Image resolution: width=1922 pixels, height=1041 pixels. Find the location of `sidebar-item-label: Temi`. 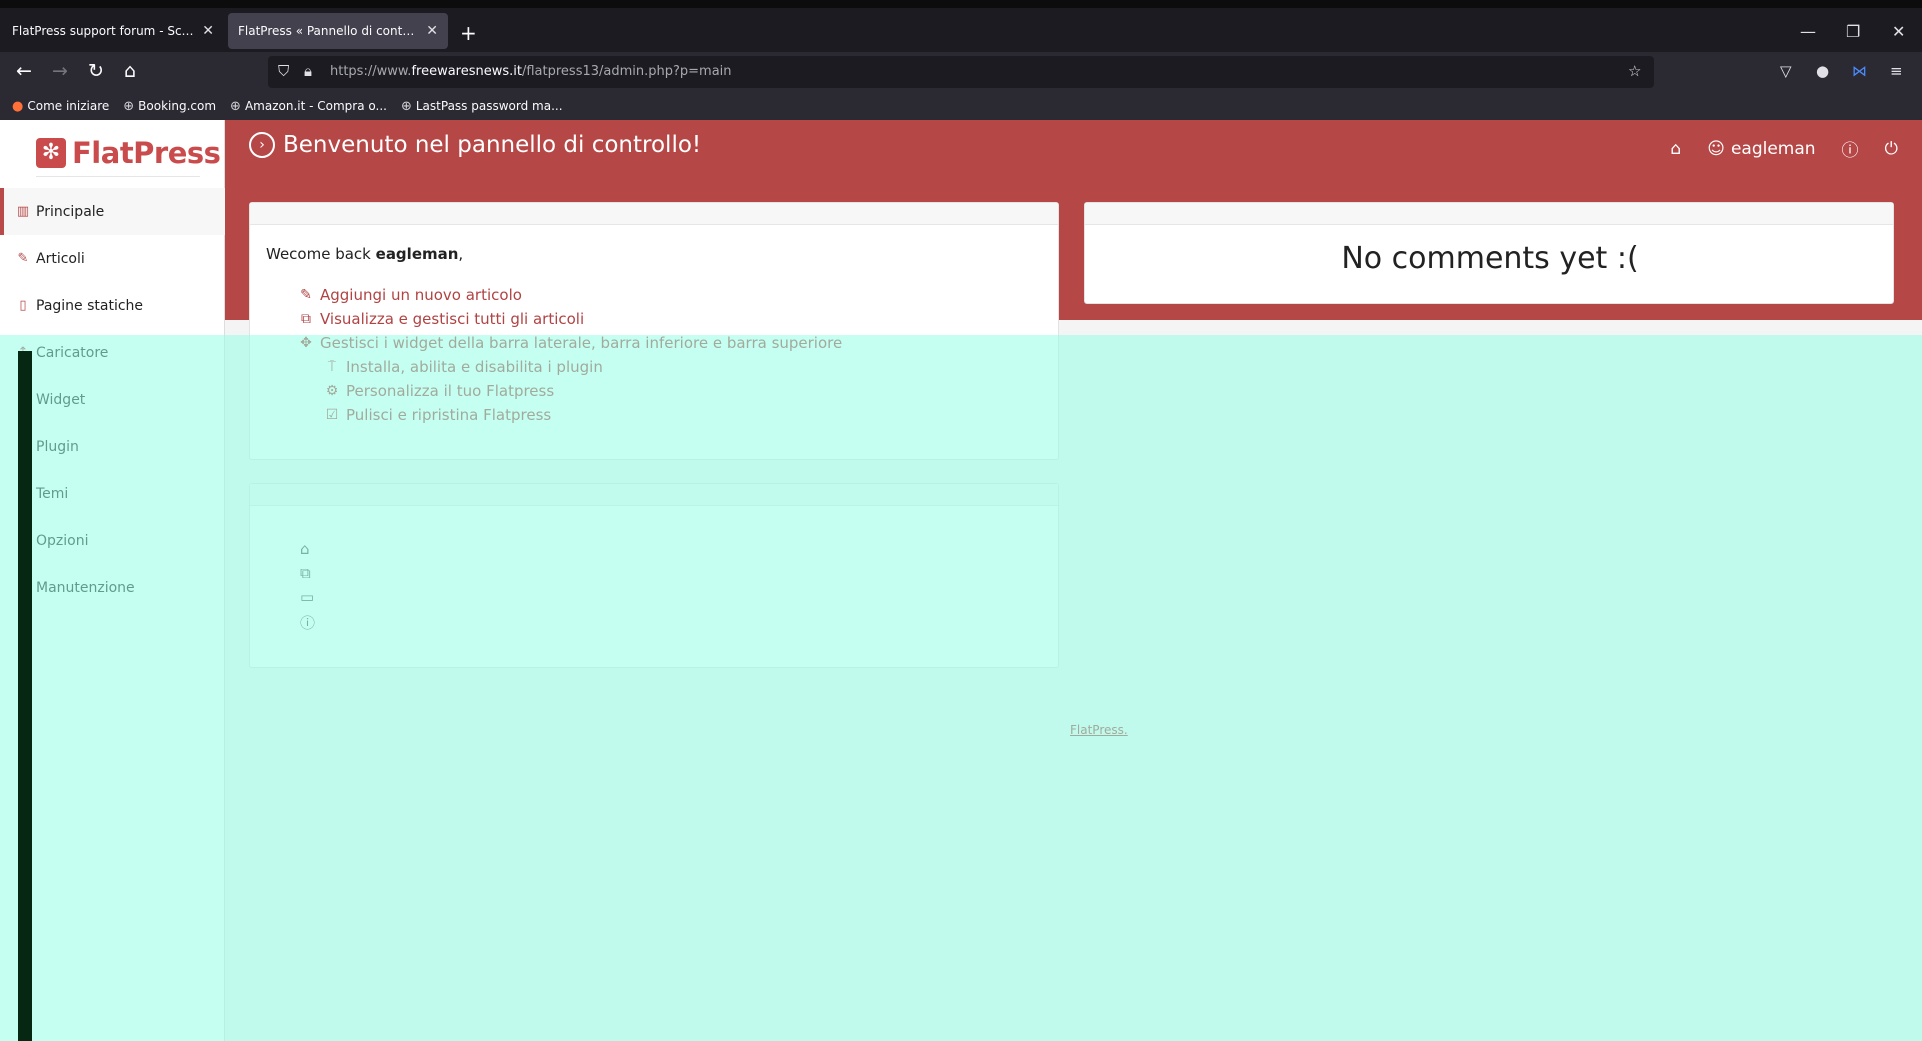

sidebar-item-label: Temi is located at coordinates (52, 493).